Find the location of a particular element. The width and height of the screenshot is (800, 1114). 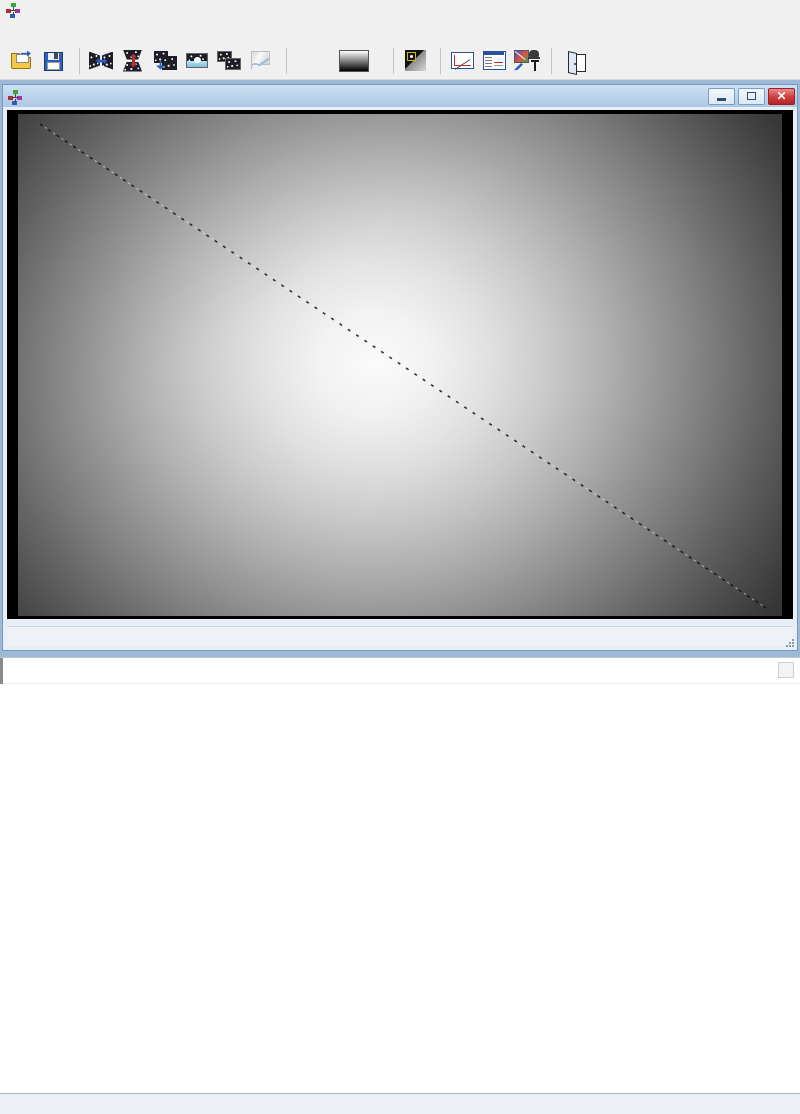

exit-door-icon is located at coordinates (579, 62).